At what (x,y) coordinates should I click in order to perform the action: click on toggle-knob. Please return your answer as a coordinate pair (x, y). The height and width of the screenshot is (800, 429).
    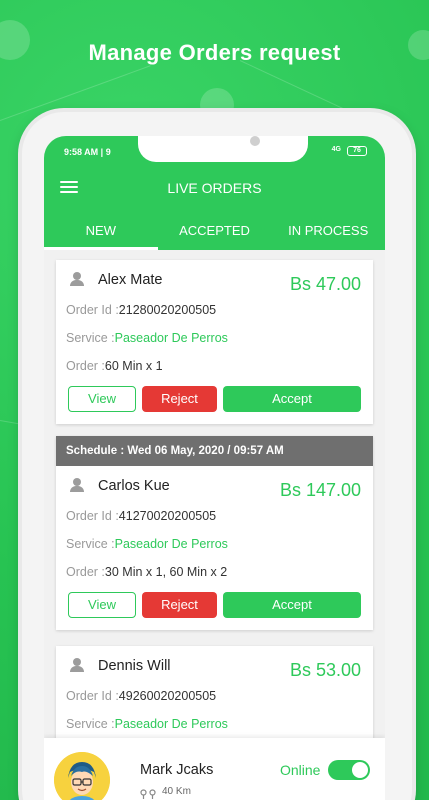
    Looking at the image, I should click on (360, 770).